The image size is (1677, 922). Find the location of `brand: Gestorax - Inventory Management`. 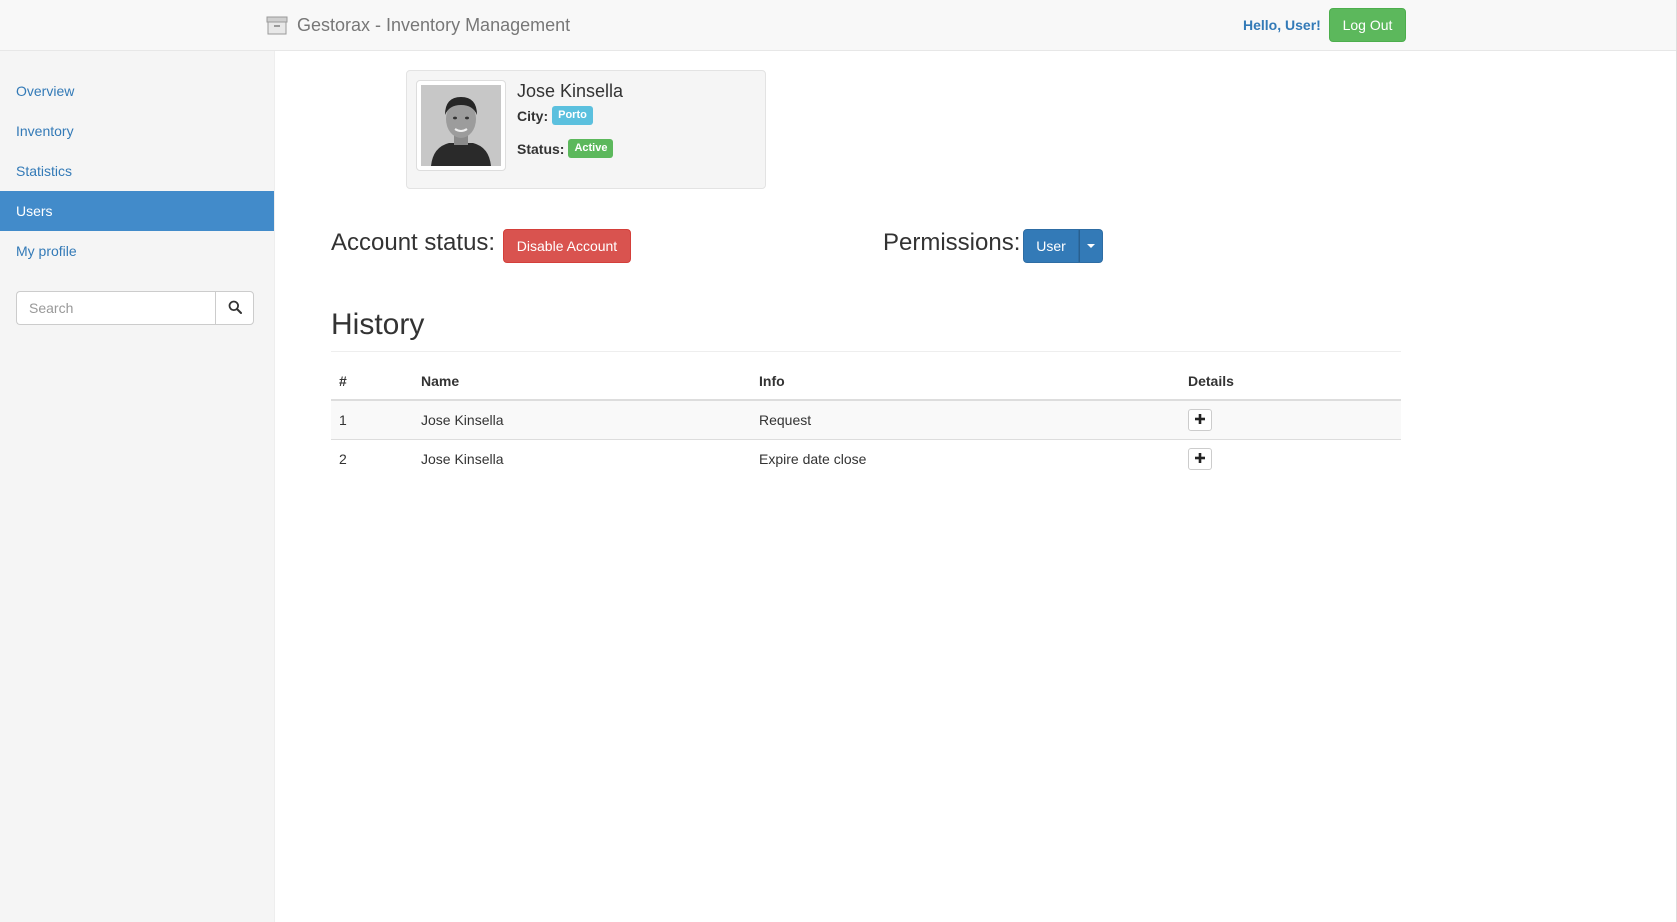

brand: Gestorax - Inventory Management is located at coordinates (417, 25).